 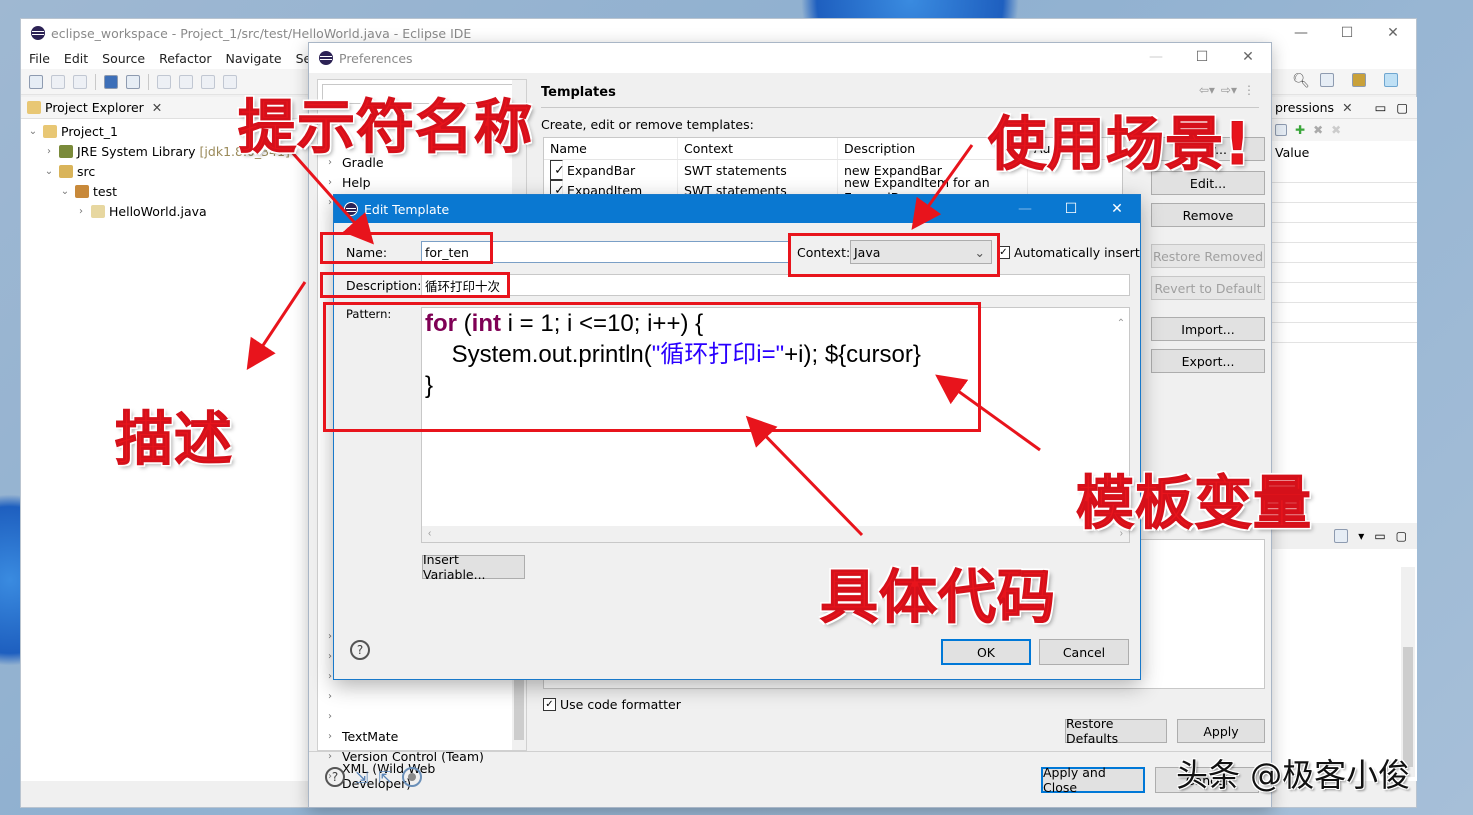 I want to click on source-folder-icon, so click(x=66, y=171).